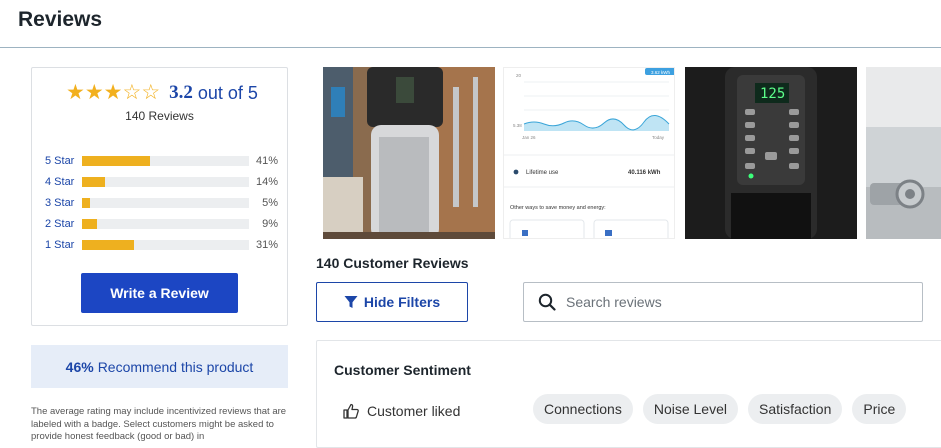 The height and width of the screenshot is (448, 941). Describe the element at coordinates (227, 92) in the screenshot. I see `average-rating-suffix: out of 5` at that location.